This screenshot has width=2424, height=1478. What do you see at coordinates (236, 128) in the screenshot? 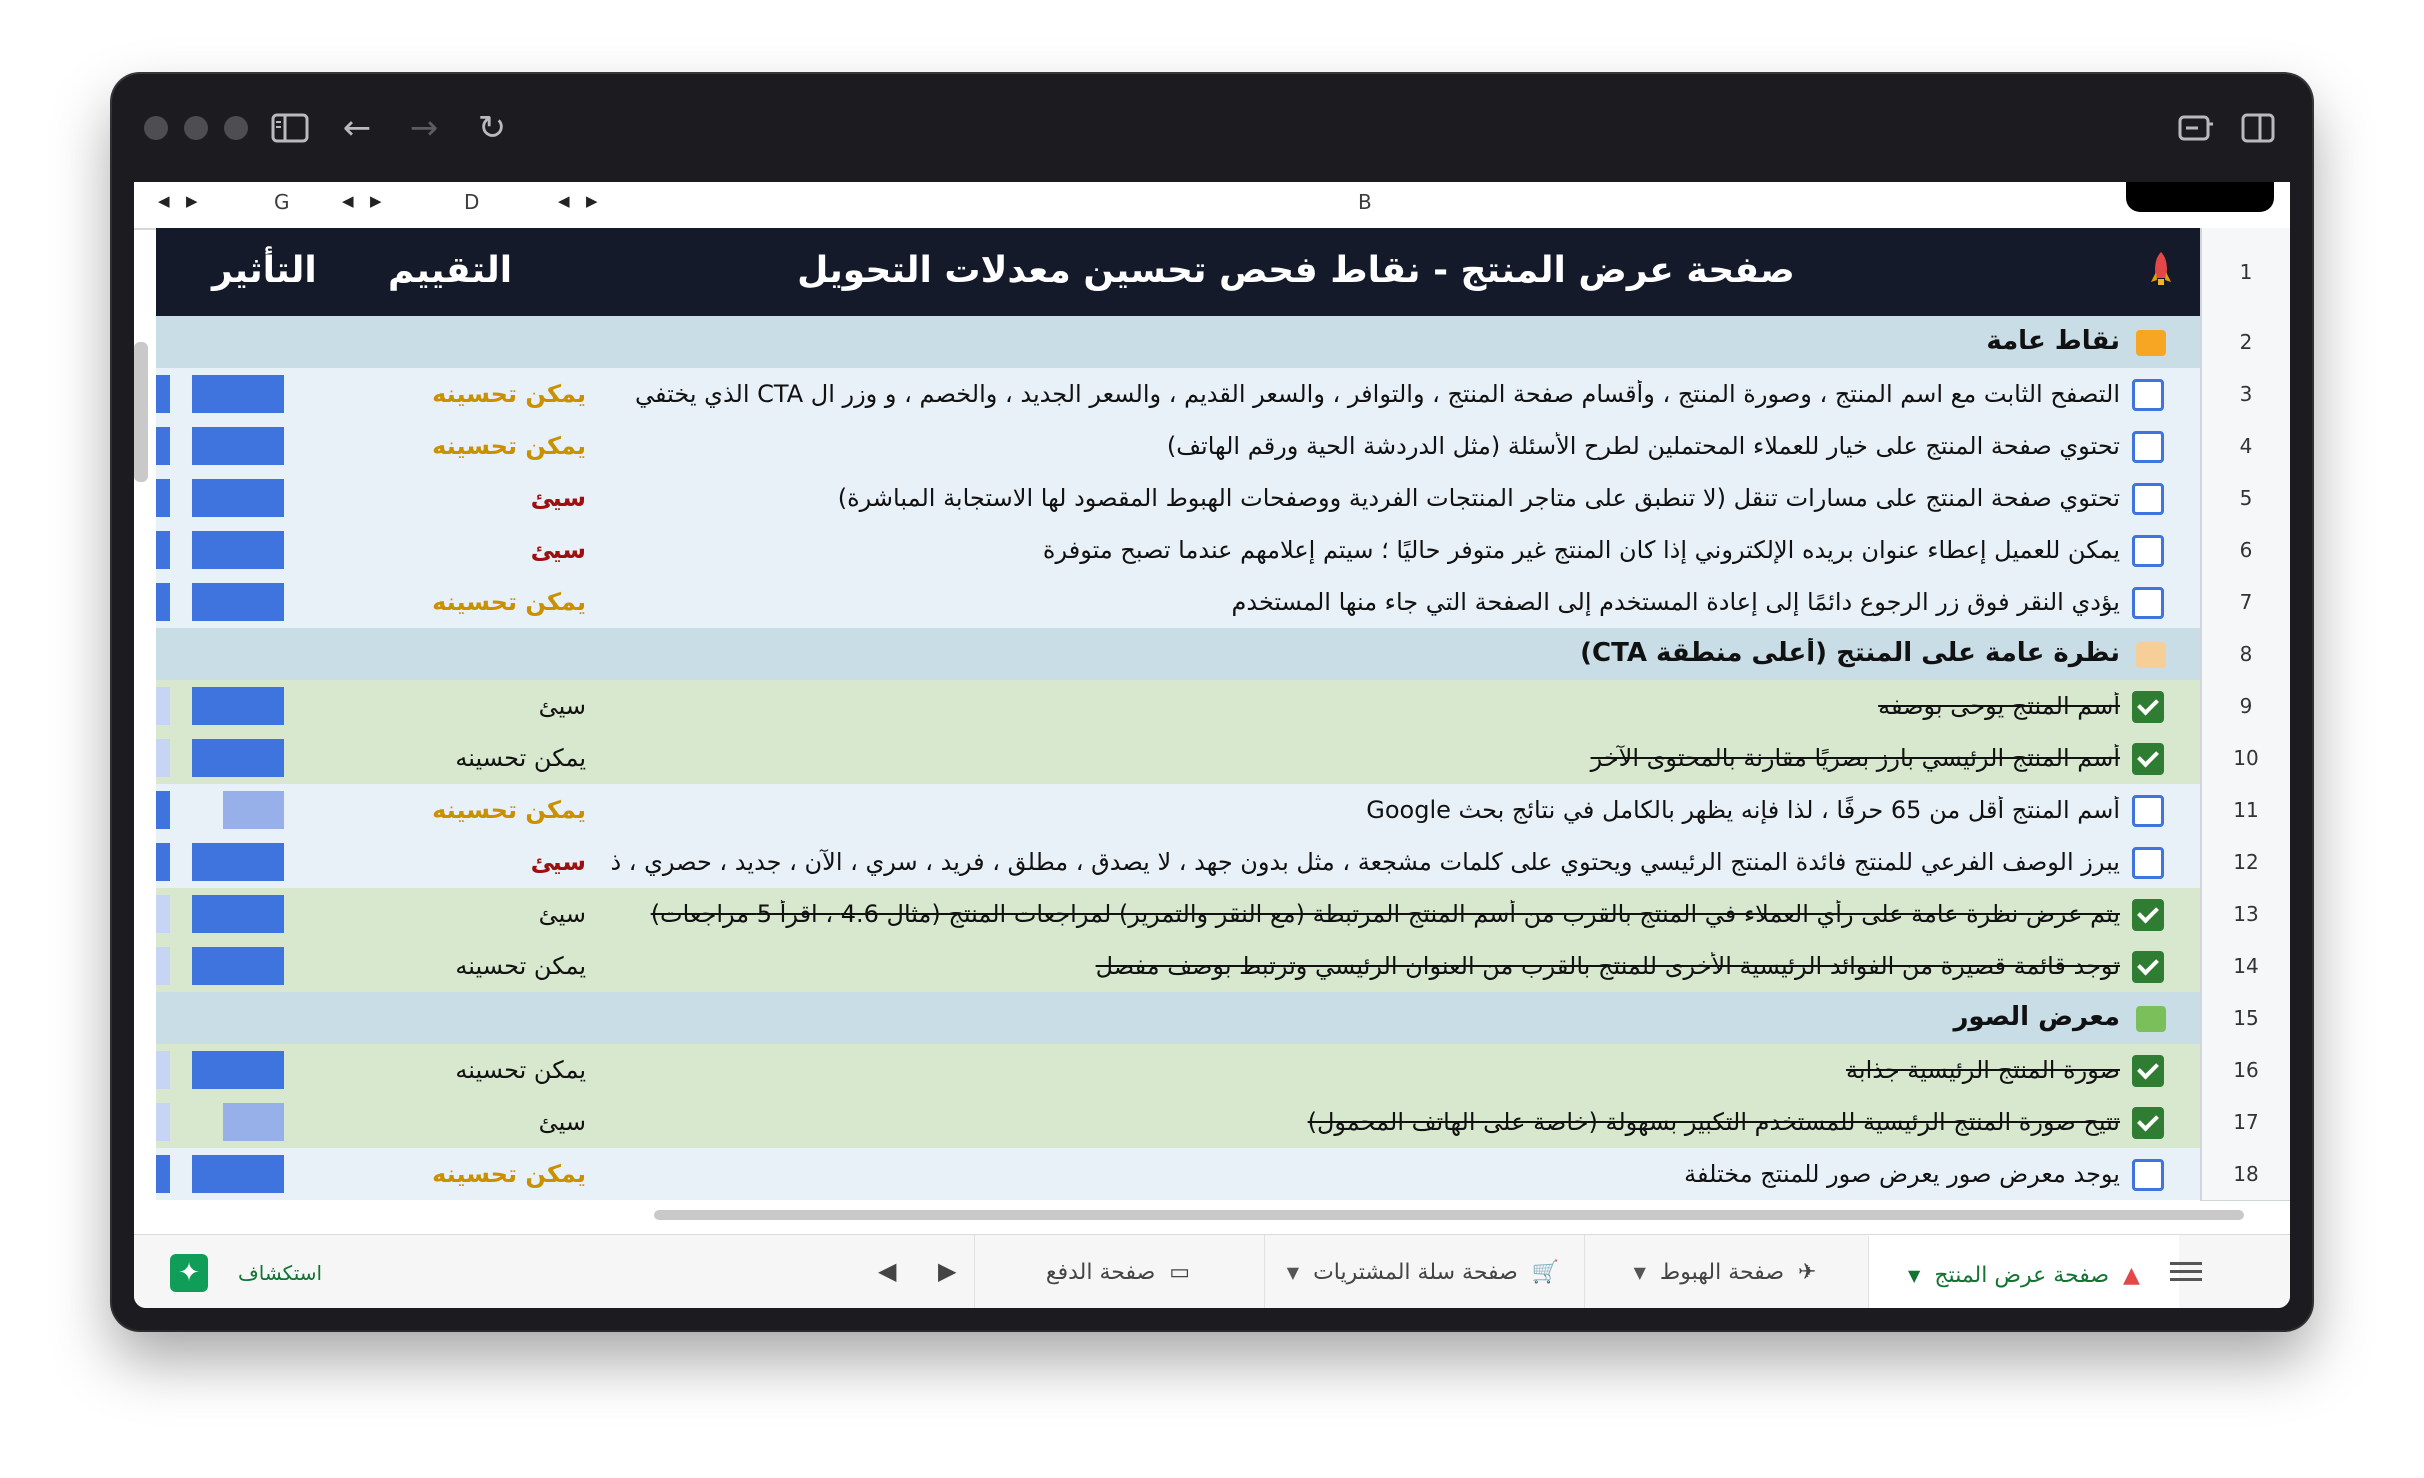
I see `maximize-window-button` at bounding box center [236, 128].